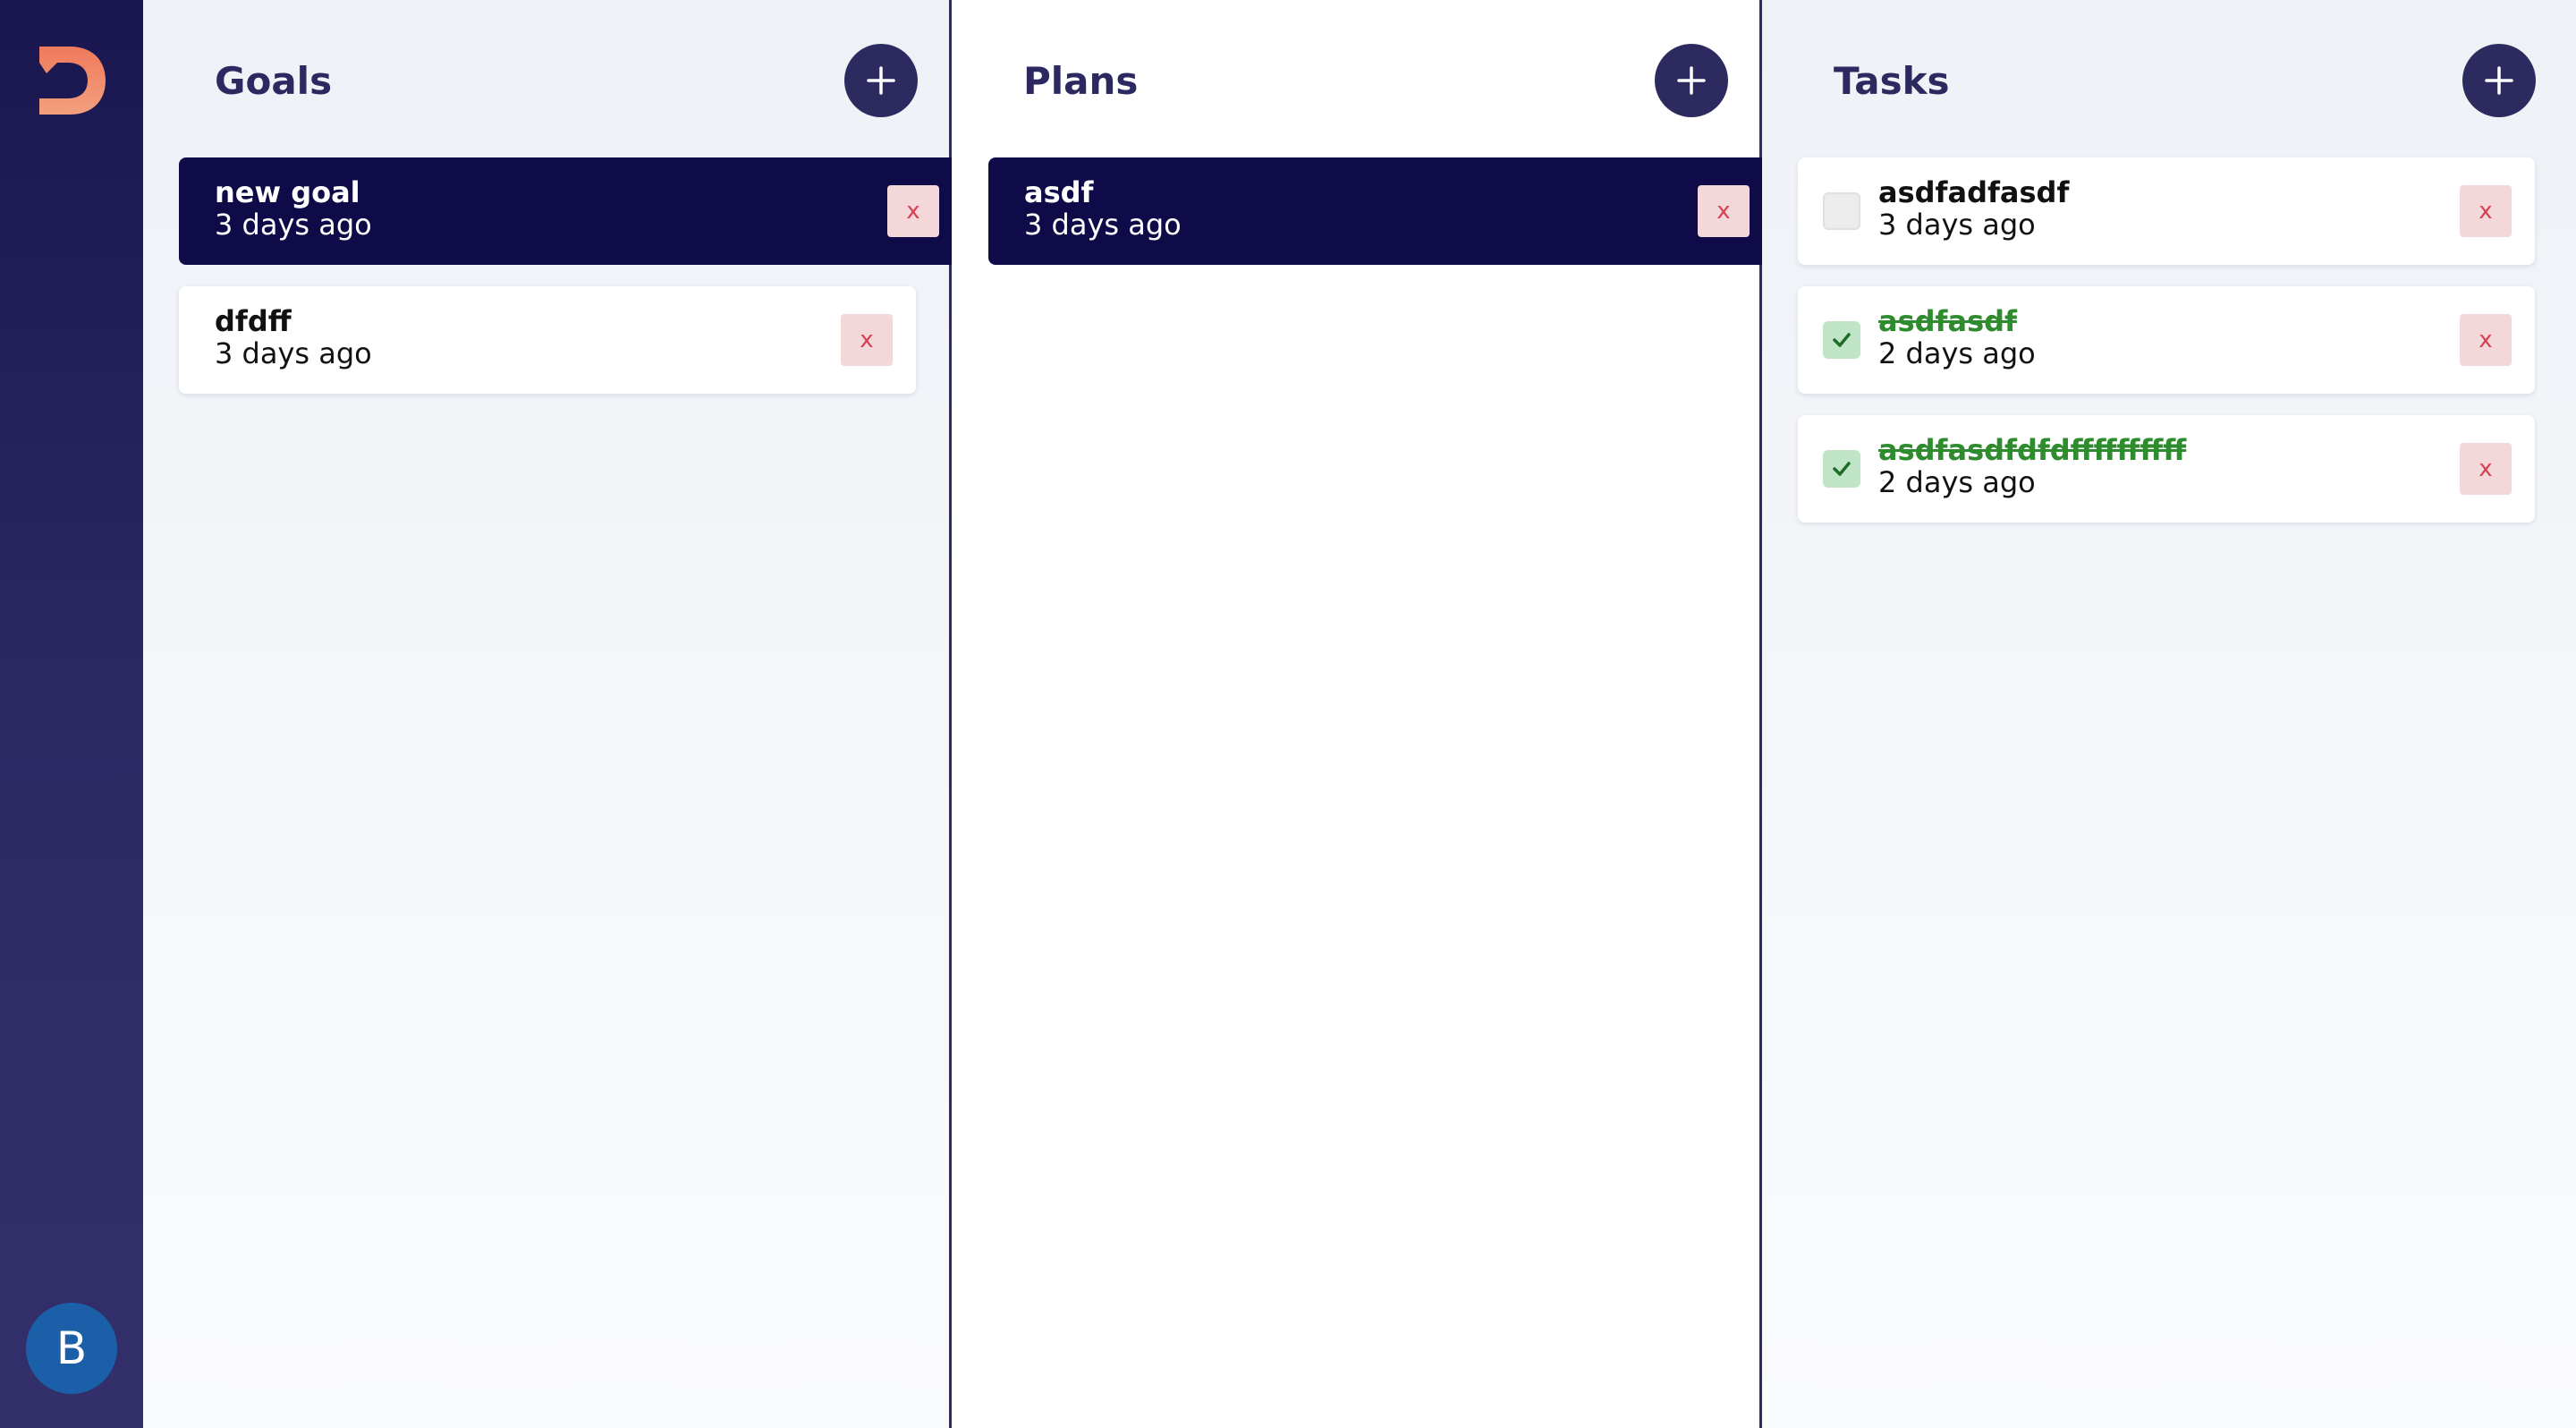 The height and width of the screenshot is (1428, 2576). What do you see at coordinates (71, 80) in the screenshot?
I see `app-logo-icon` at bounding box center [71, 80].